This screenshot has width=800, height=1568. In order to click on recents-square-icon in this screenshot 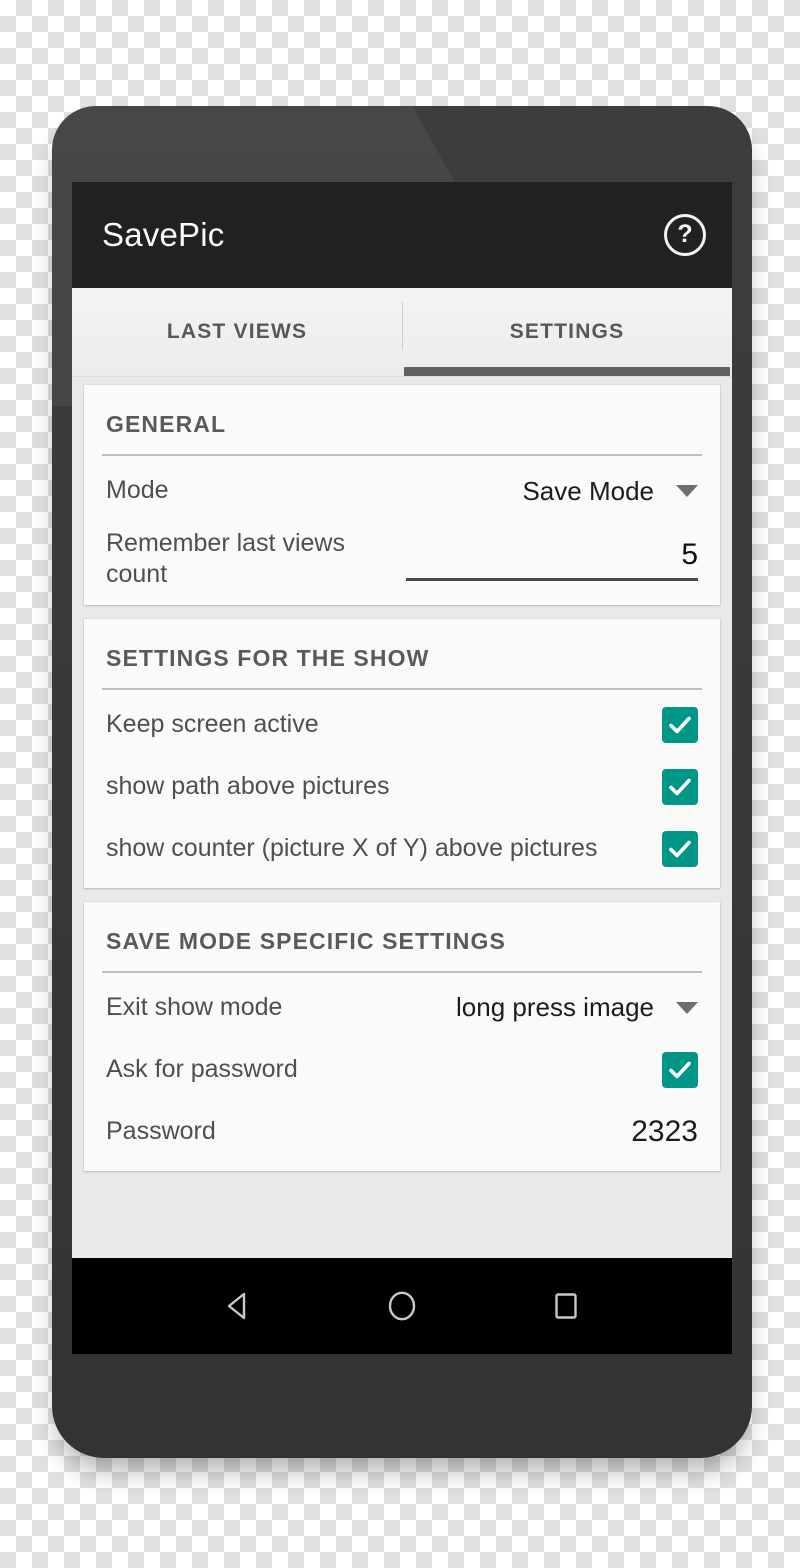, I will do `click(566, 1306)`.